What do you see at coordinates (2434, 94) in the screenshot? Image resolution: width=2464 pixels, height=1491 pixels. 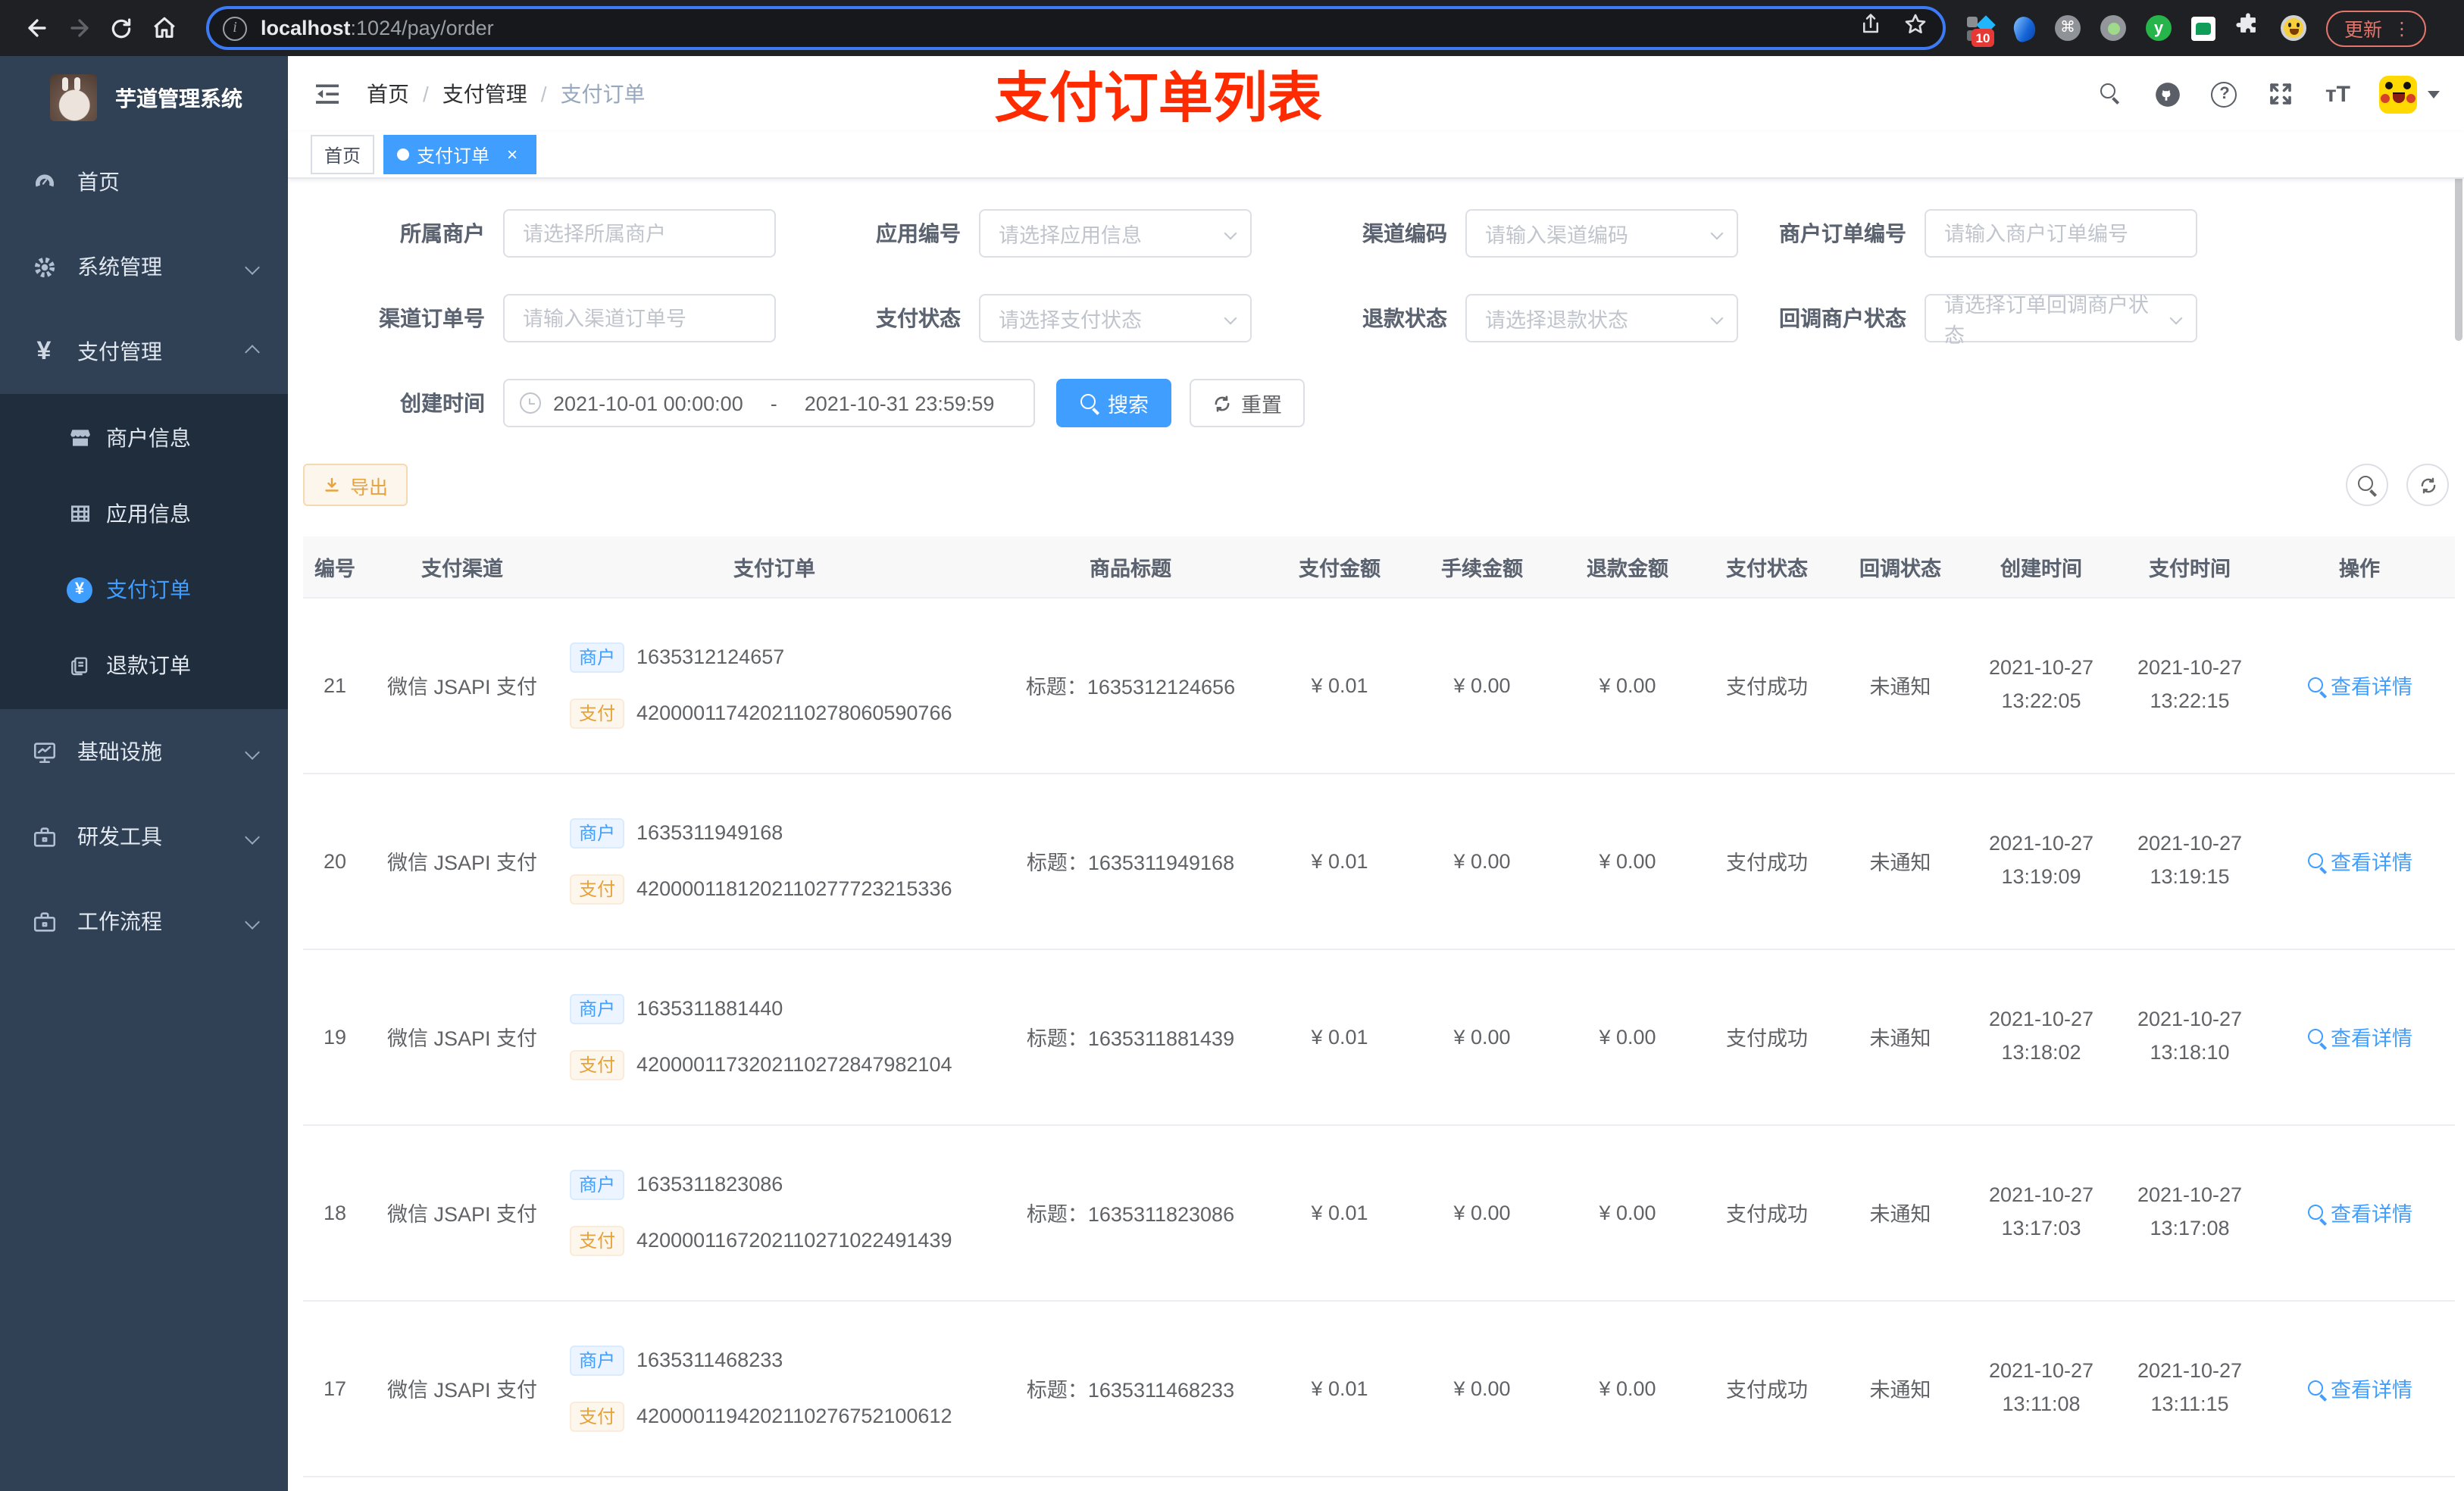 I see `caret-down-icon` at bounding box center [2434, 94].